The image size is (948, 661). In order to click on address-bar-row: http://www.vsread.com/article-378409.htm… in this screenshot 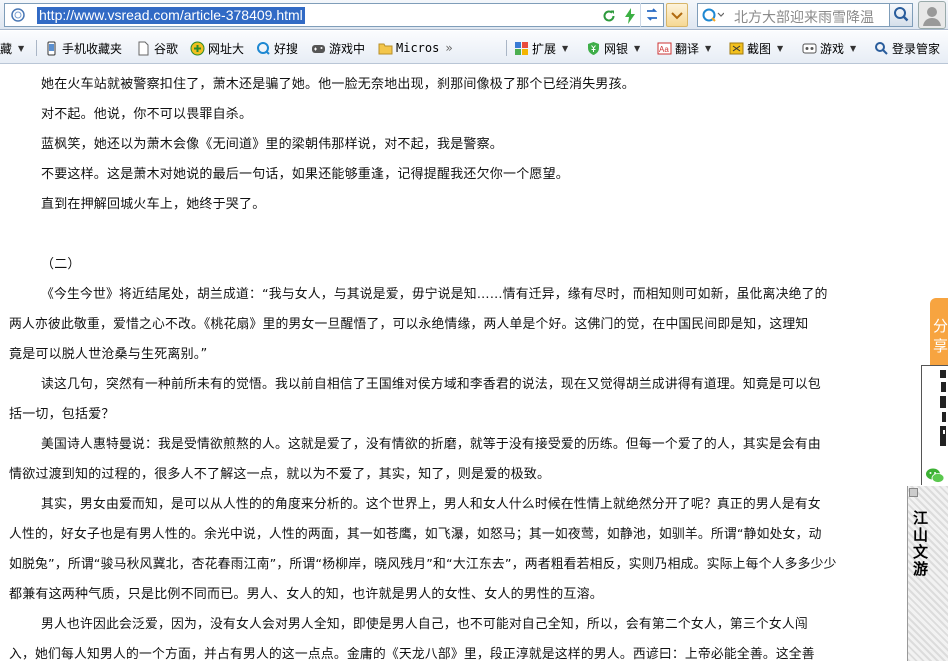, I will do `click(474, 15)`.